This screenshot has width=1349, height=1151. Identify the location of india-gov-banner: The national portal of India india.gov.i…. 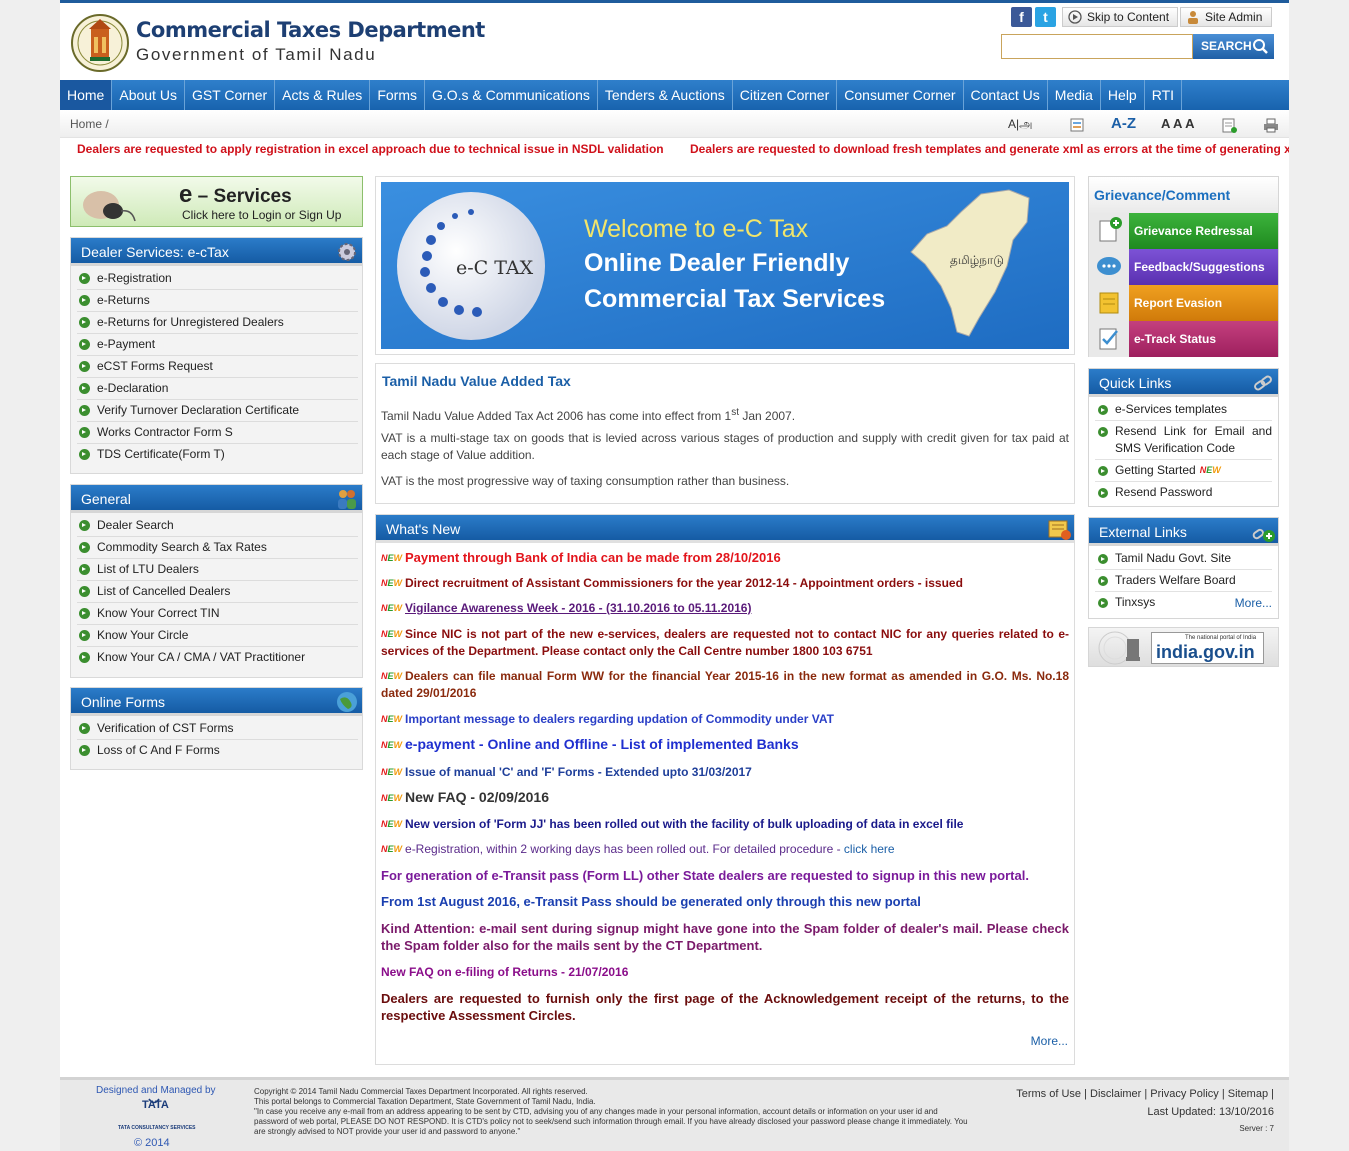
(1183, 647).